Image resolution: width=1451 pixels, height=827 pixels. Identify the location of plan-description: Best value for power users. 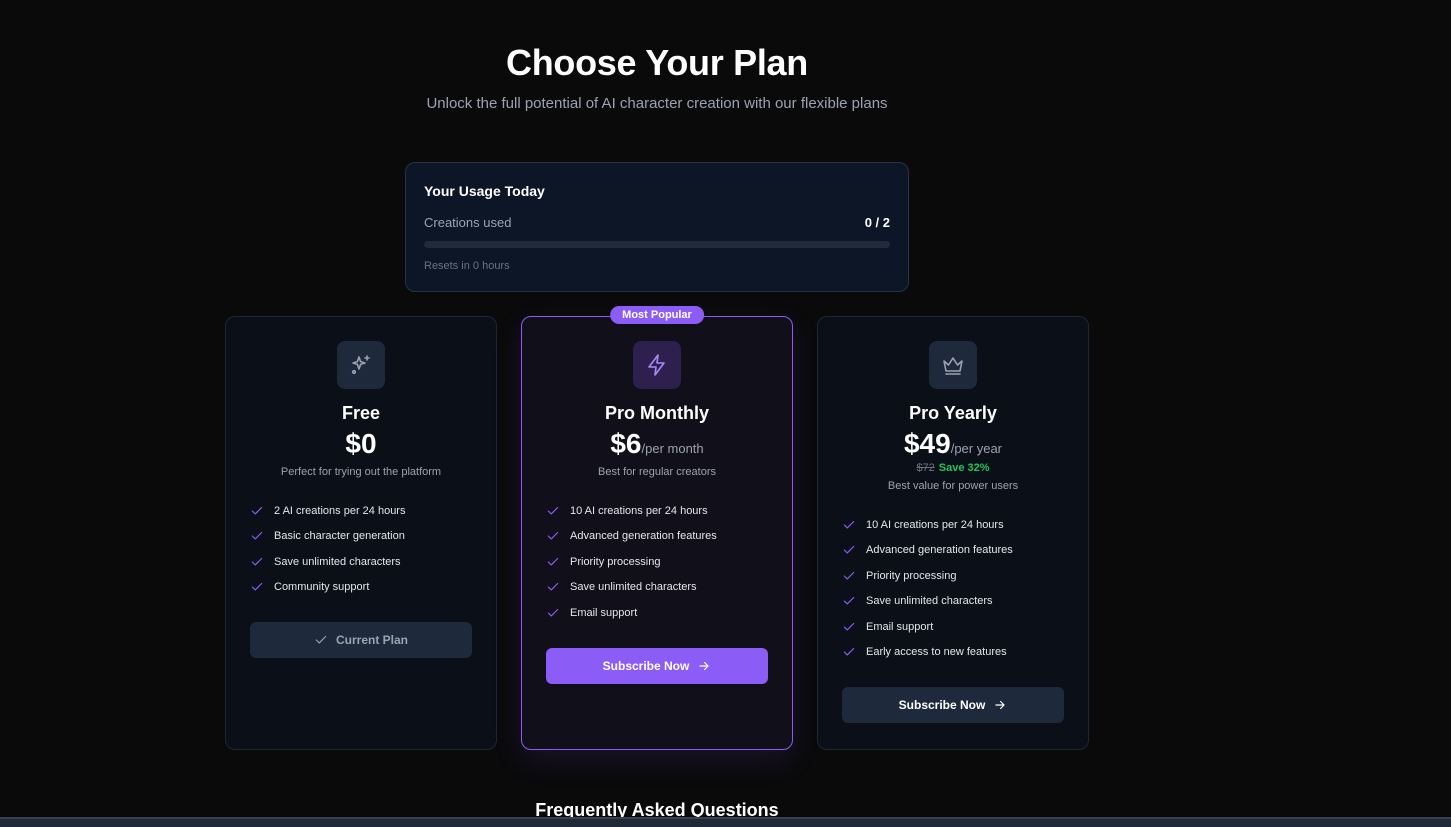
(953, 486).